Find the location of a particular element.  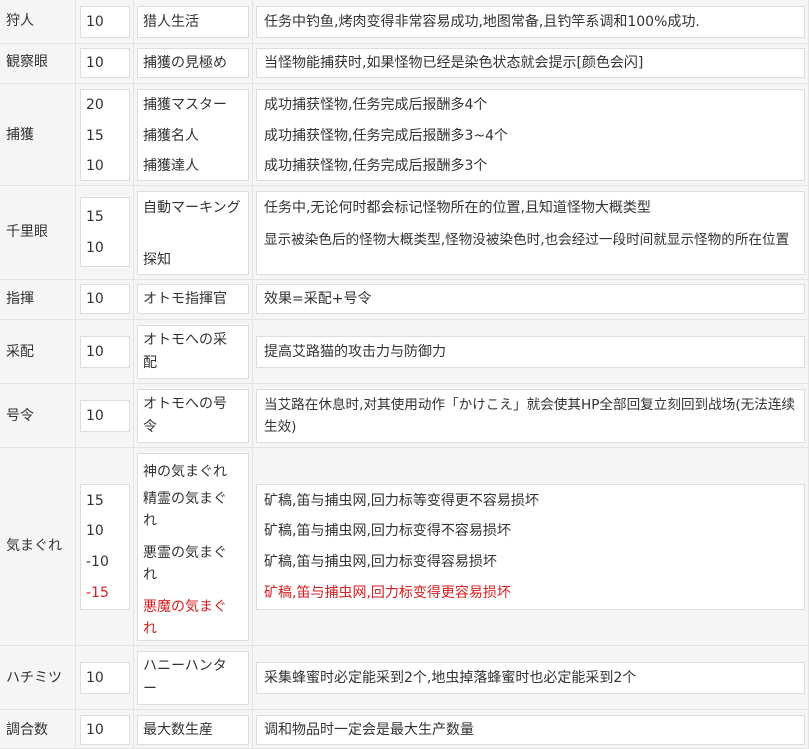

skill-effect-name: 捕獲名人 is located at coordinates (171, 136).